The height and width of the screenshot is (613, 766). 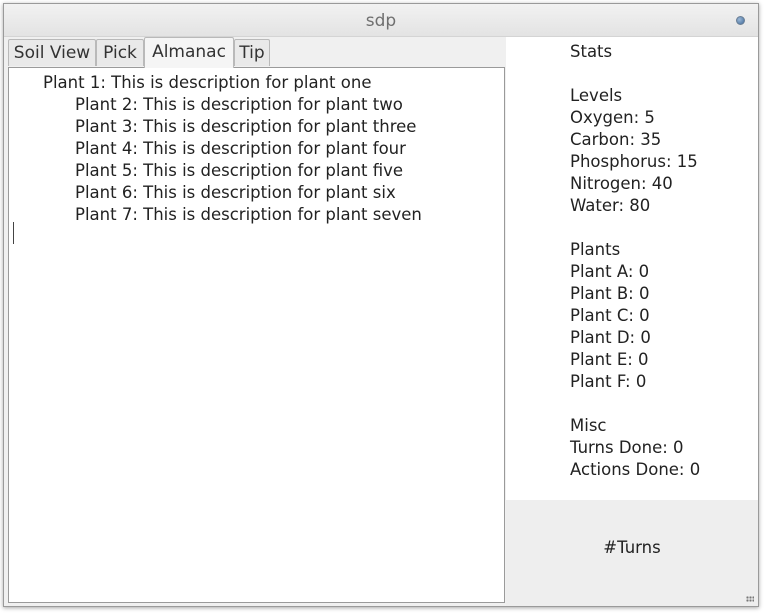 I want to click on window-title: sdp, so click(x=381, y=21).